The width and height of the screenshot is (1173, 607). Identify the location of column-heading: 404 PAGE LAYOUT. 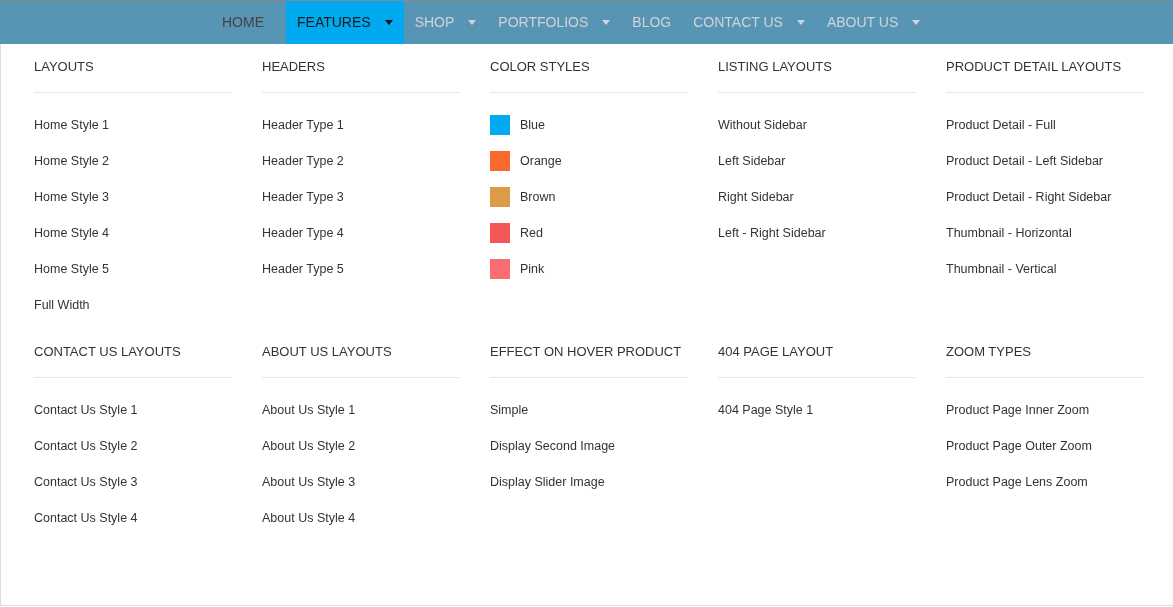
(817, 360).